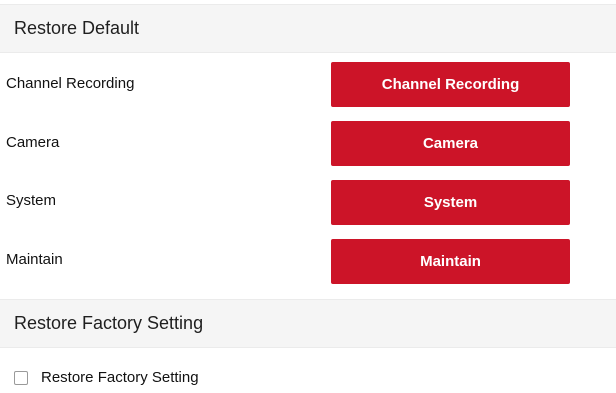 The height and width of the screenshot is (393, 616). What do you see at coordinates (450, 84) in the screenshot?
I see `channel-recording-button: Channel Recording` at bounding box center [450, 84].